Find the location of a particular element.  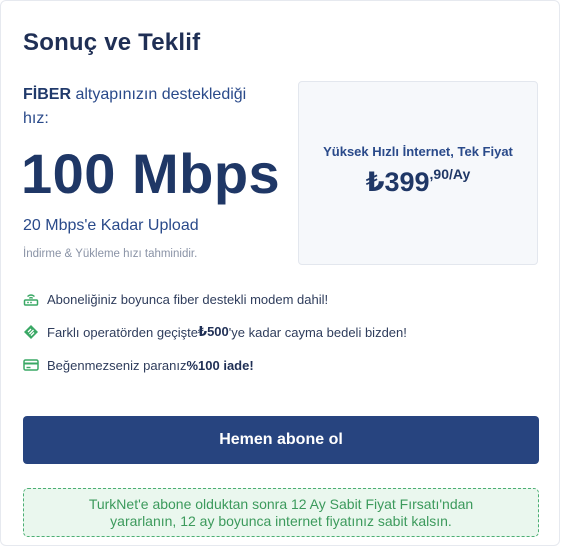

feature-switch-fee-amount: ₺500 is located at coordinates (213, 331).